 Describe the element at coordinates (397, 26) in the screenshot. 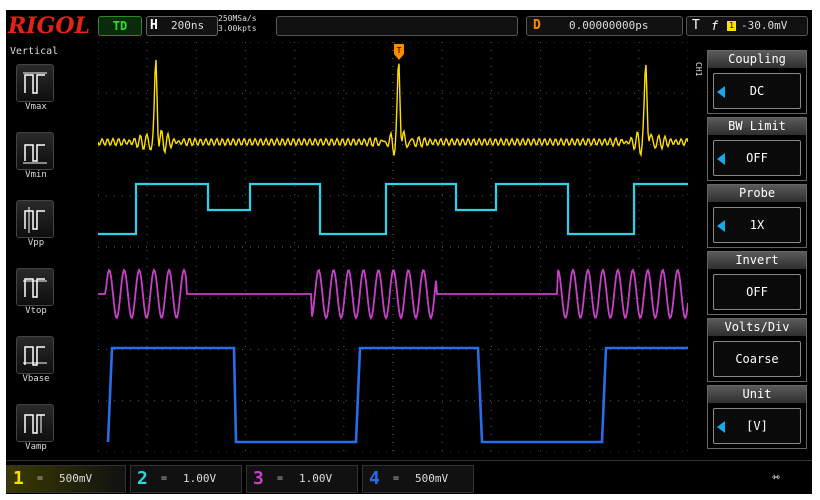

I see `waveform-position-bar` at that location.